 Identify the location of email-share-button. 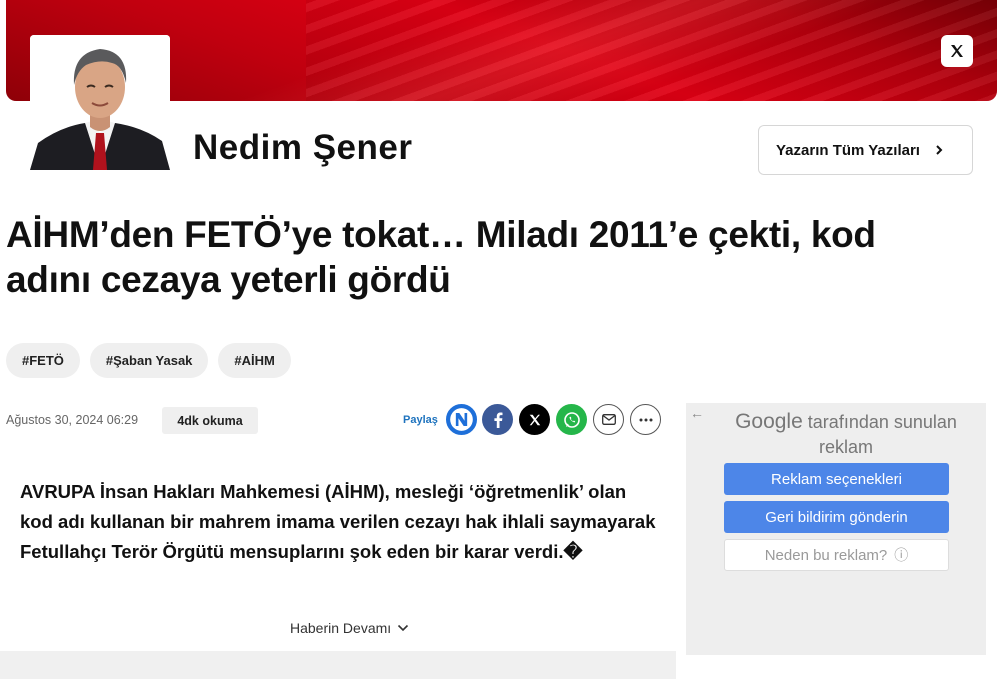
(608, 419).